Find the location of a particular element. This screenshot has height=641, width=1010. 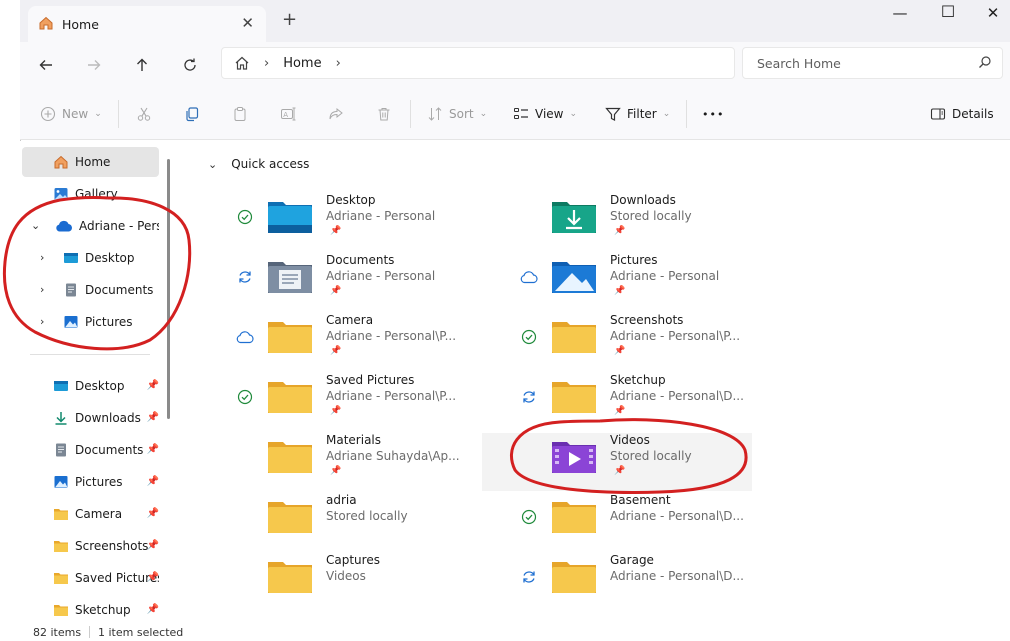

item-location: Adriane - Personal is located at coordinates (381, 276).